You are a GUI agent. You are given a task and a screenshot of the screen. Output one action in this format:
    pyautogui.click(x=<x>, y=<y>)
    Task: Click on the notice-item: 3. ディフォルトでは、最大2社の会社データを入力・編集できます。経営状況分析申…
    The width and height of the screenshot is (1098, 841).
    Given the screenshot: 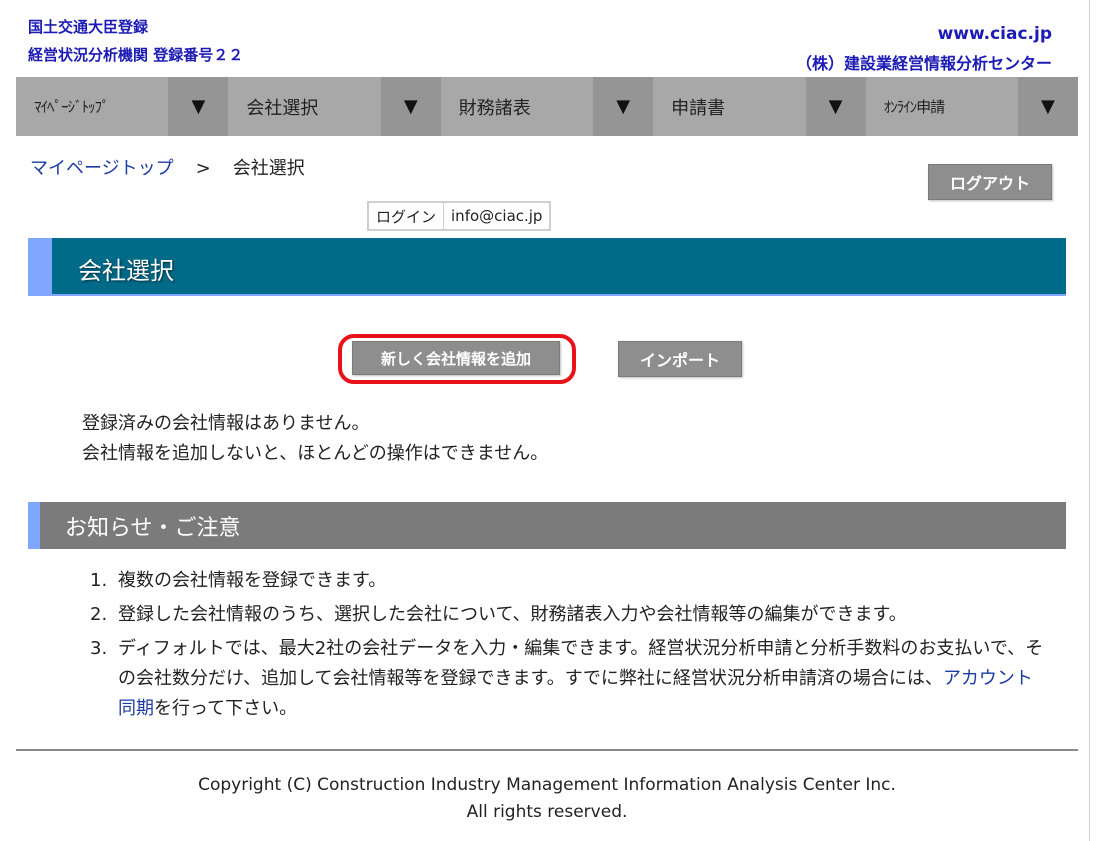 What is the action you would take?
    pyautogui.click(x=570, y=679)
    